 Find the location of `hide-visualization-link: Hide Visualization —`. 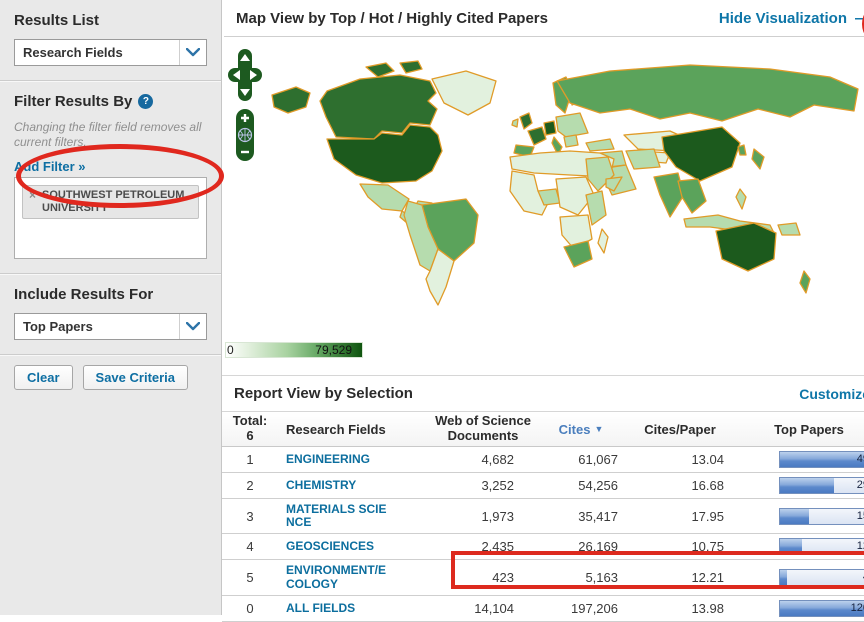

hide-visualization-link: Hide Visualization — is located at coordinates (791, 18).